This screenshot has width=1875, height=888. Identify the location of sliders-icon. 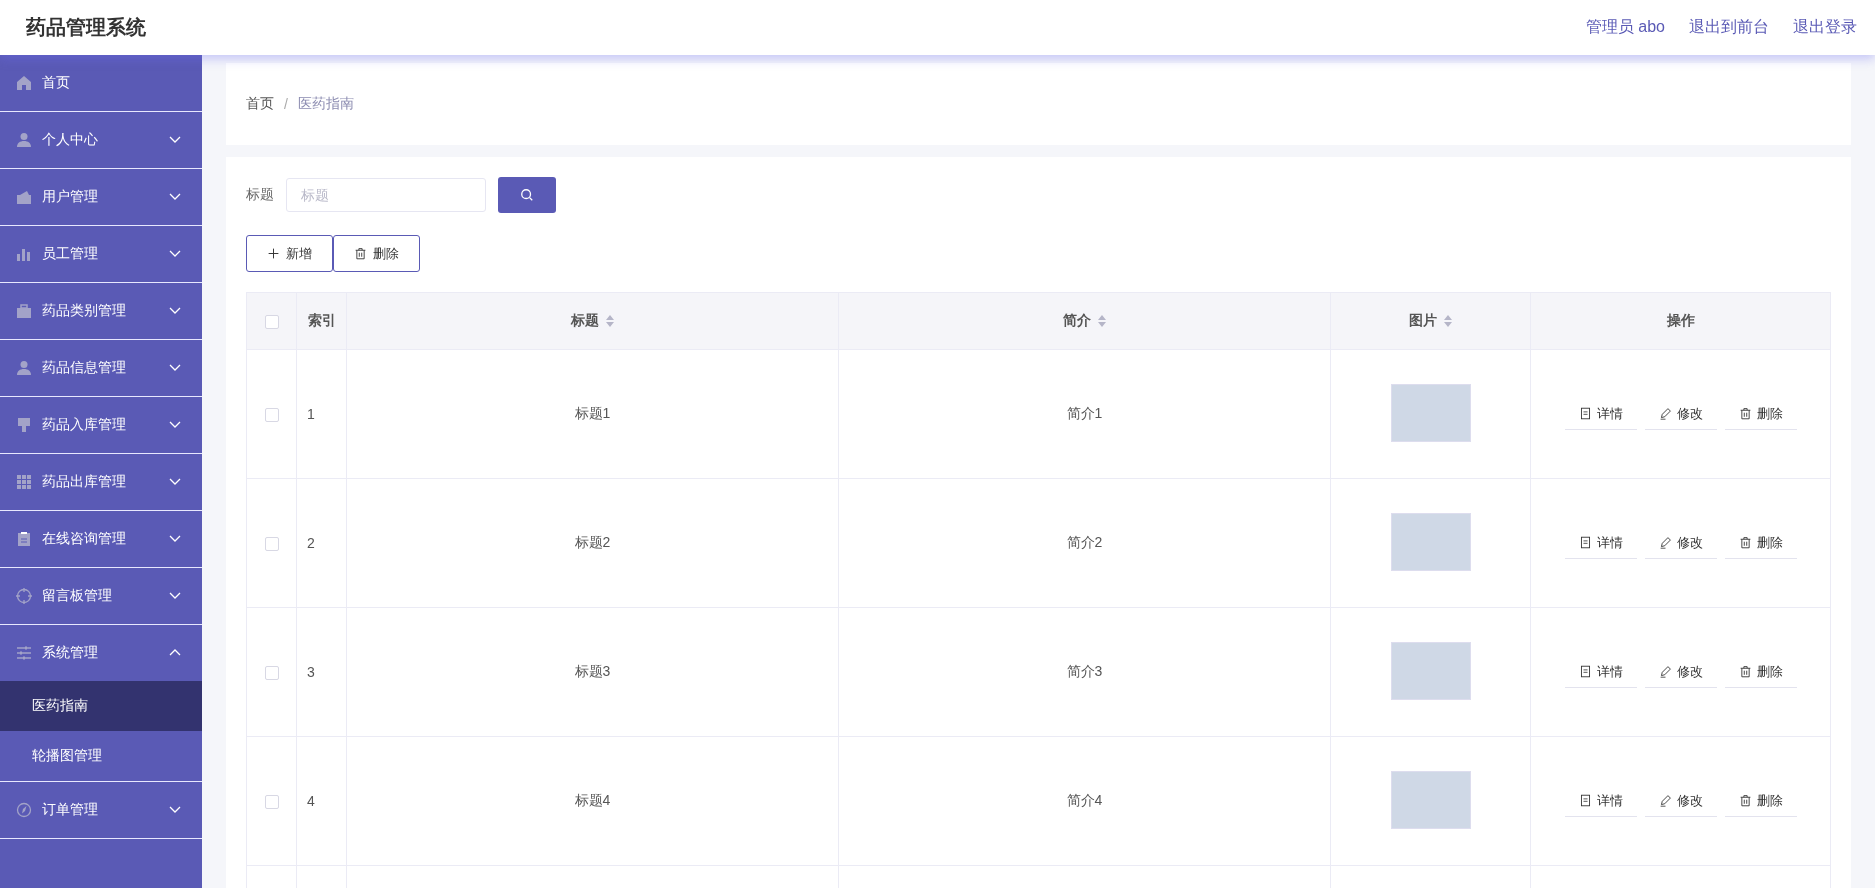
(24, 653).